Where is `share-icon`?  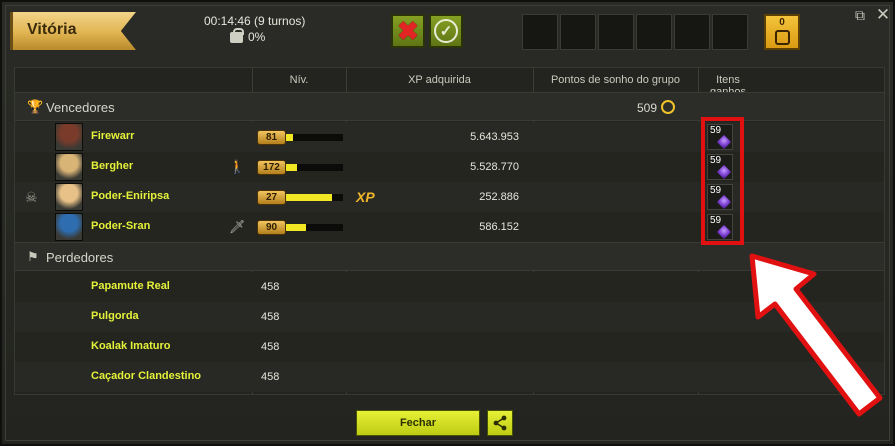 share-icon is located at coordinates (500, 423).